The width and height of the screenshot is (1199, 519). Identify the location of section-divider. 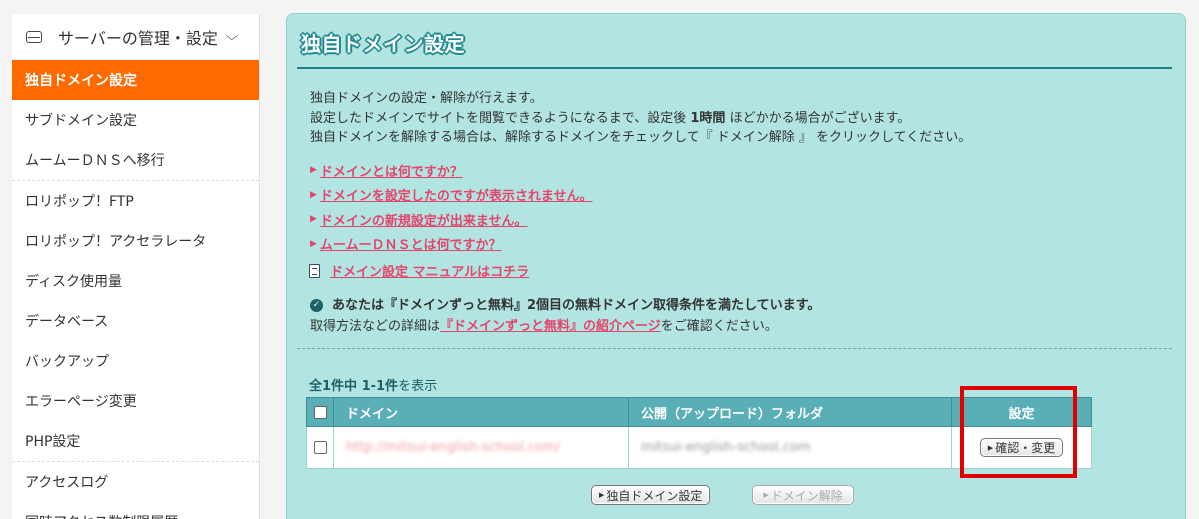
(734, 348).